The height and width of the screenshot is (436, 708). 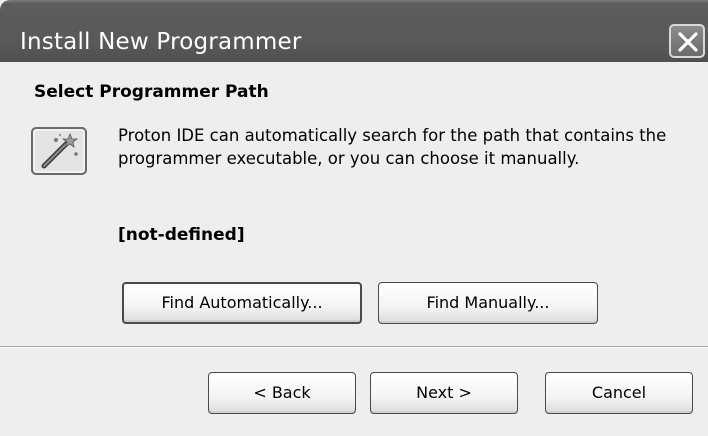 What do you see at coordinates (444, 393) in the screenshot?
I see `next-button: Next >` at bounding box center [444, 393].